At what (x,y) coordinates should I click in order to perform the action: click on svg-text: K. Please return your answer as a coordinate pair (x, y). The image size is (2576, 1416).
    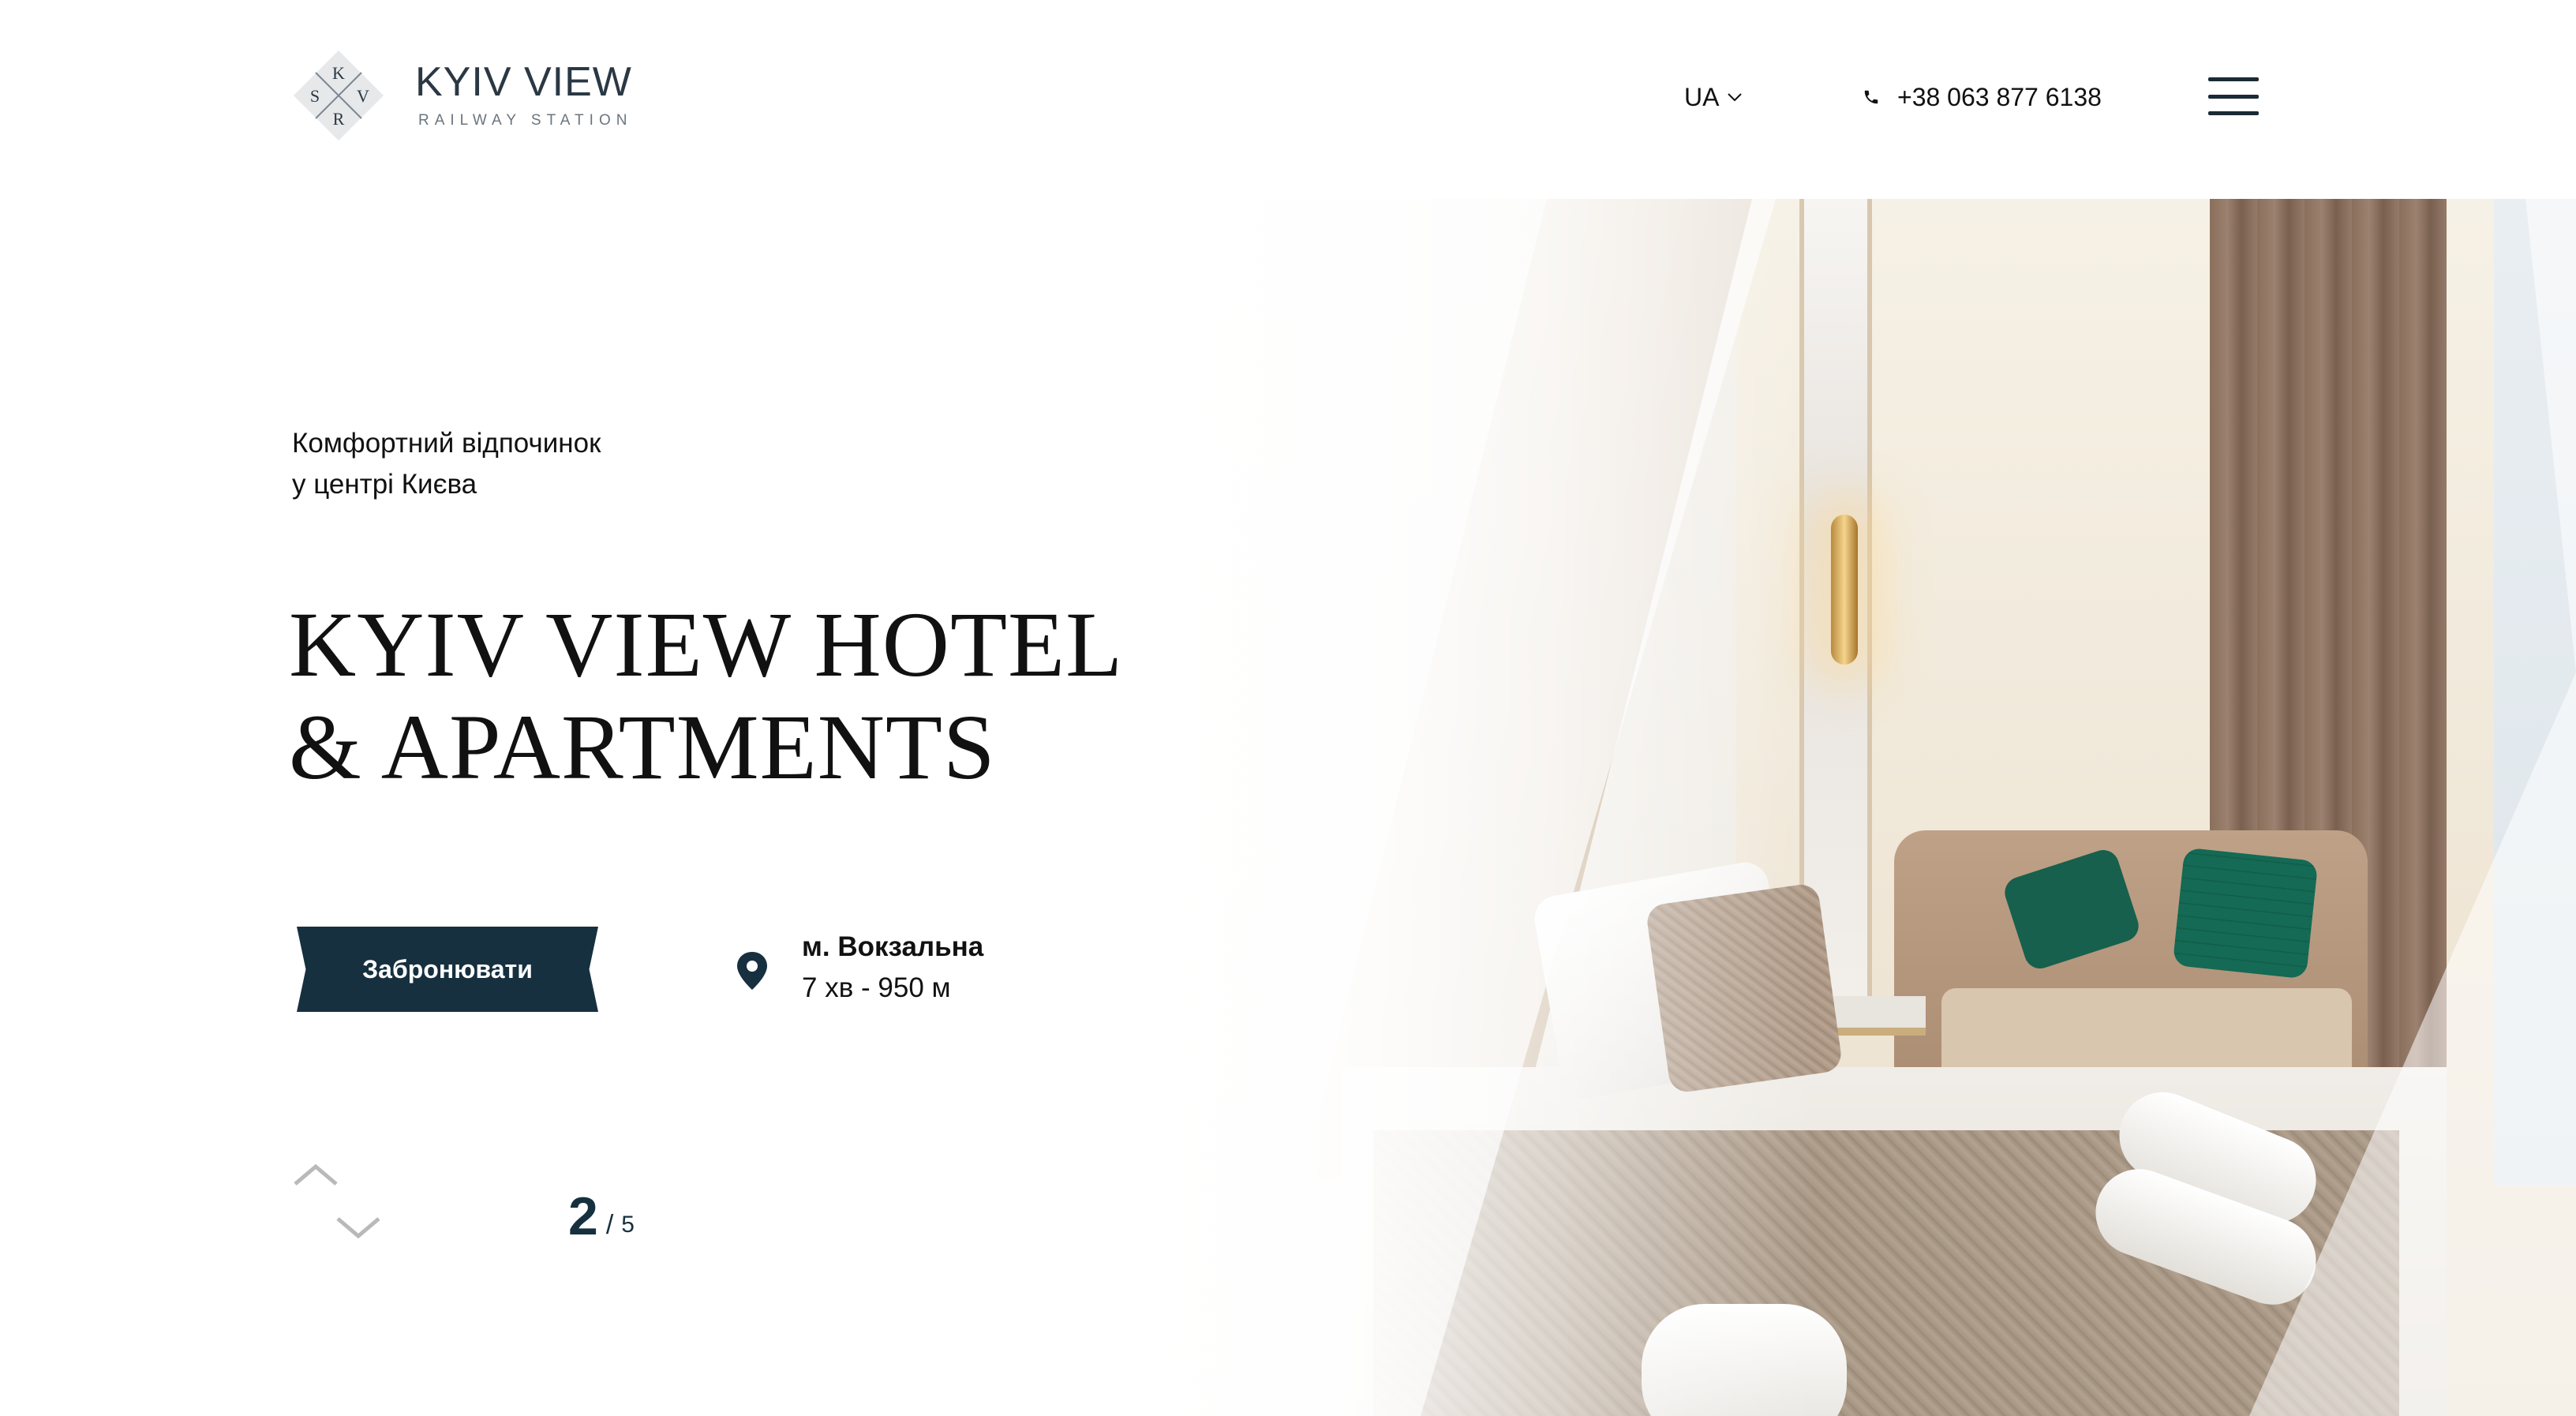
    Looking at the image, I should click on (338, 73).